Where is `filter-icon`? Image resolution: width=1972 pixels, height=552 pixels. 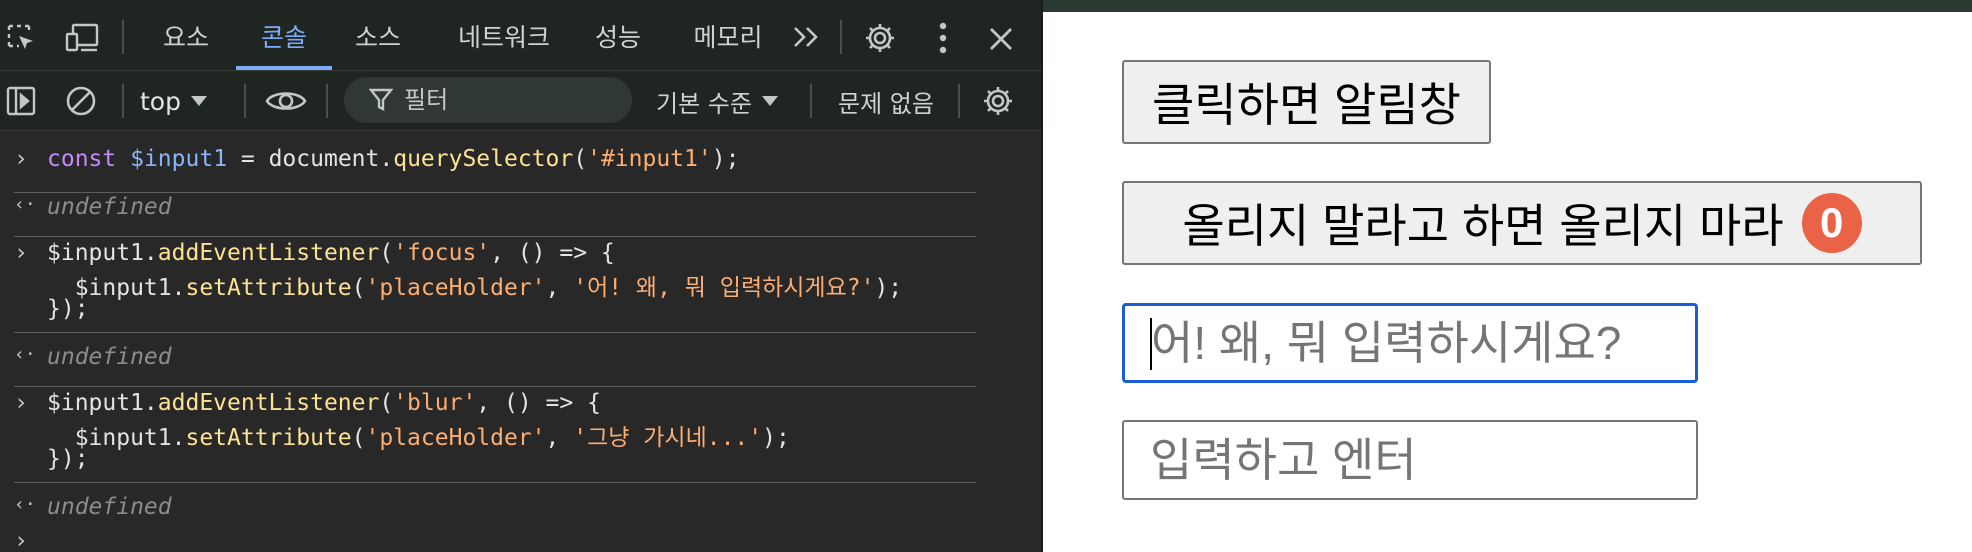 filter-icon is located at coordinates (381, 100).